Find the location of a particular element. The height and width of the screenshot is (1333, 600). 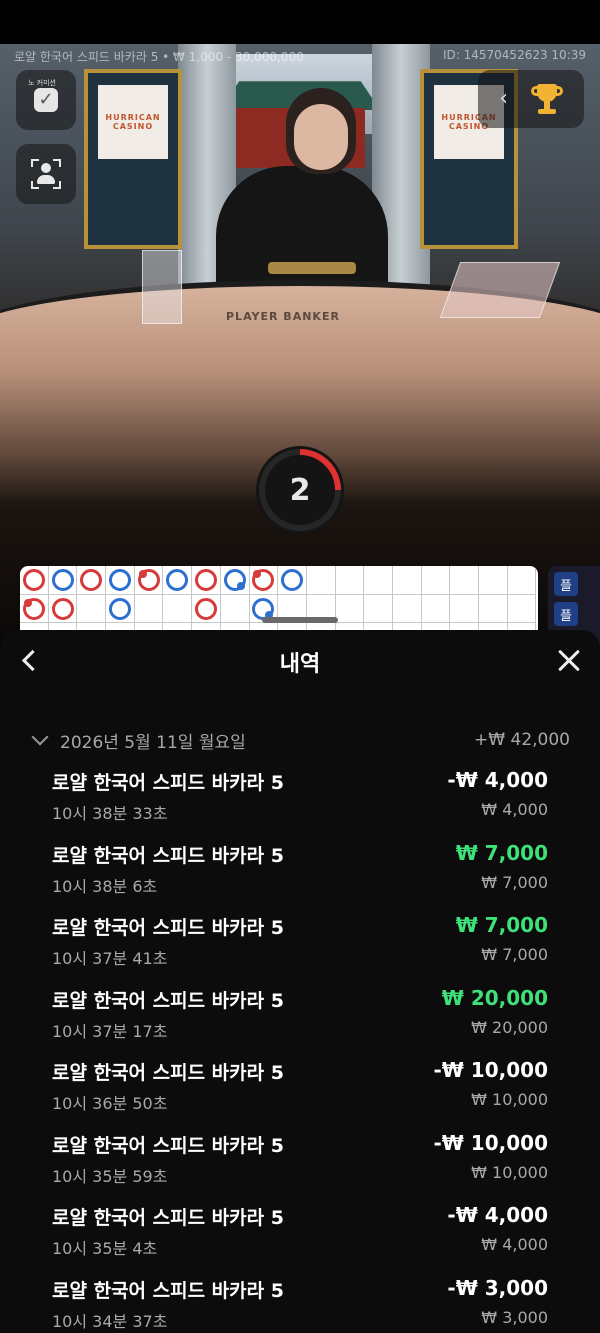

day-total: +₩ 42,000 is located at coordinates (522, 740).